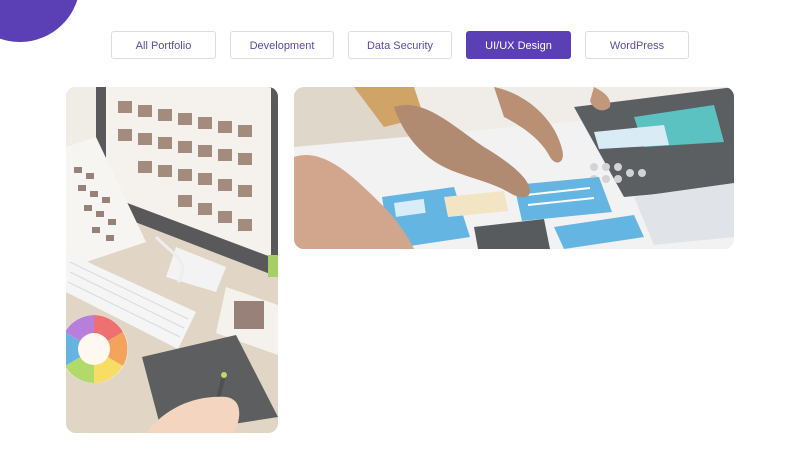 This screenshot has height=472, width=800. What do you see at coordinates (518, 45) in the screenshot?
I see `filter-uiux-design-button: UI/UX Design` at bounding box center [518, 45].